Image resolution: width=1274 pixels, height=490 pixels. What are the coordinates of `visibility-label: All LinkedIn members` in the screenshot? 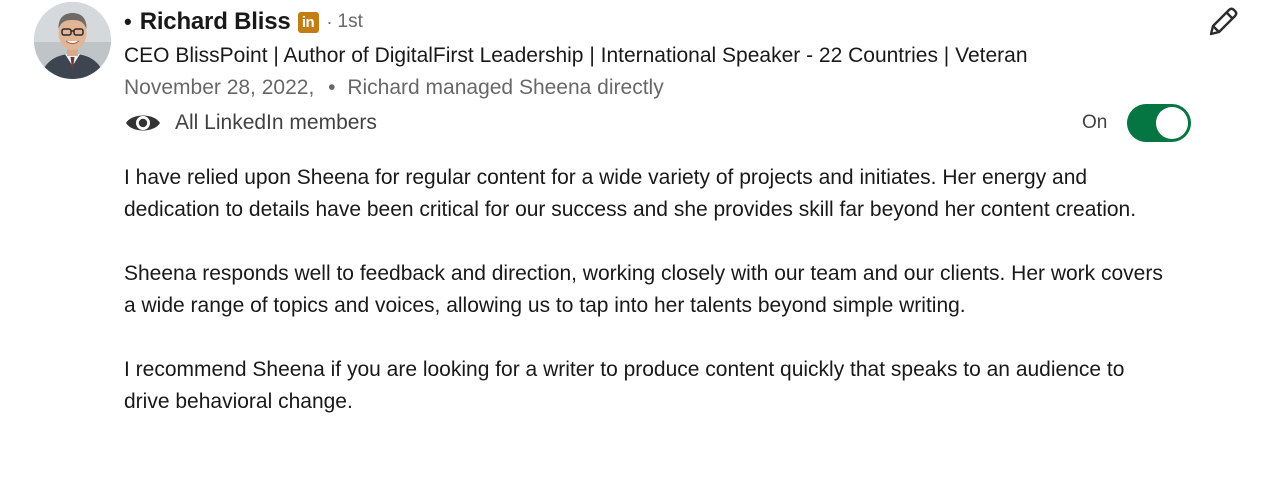 It's located at (276, 122).